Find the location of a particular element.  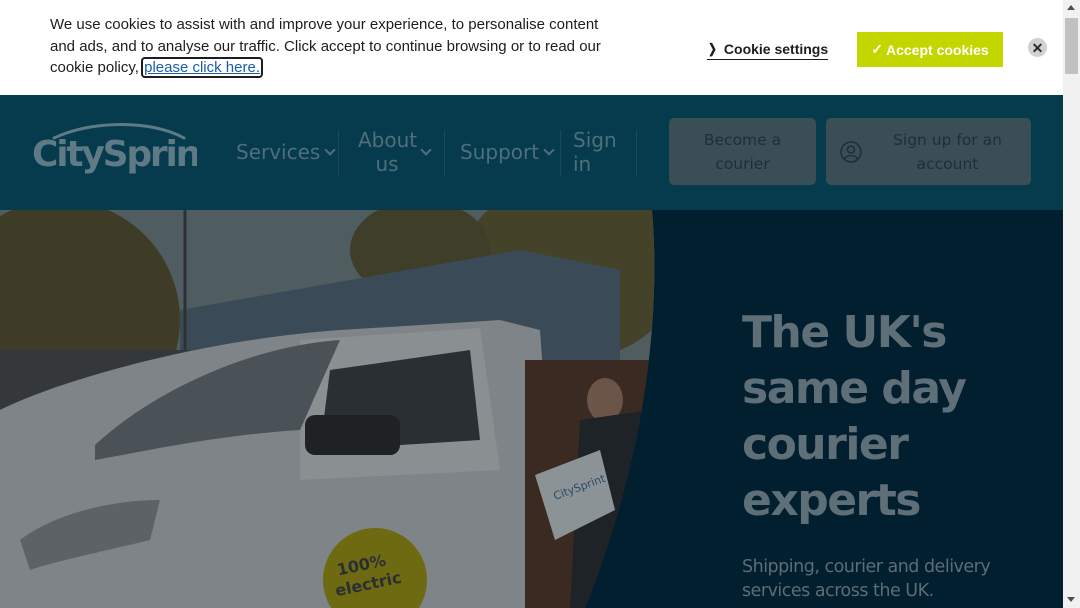

chevron-right-icon: ❯ is located at coordinates (712, 48).